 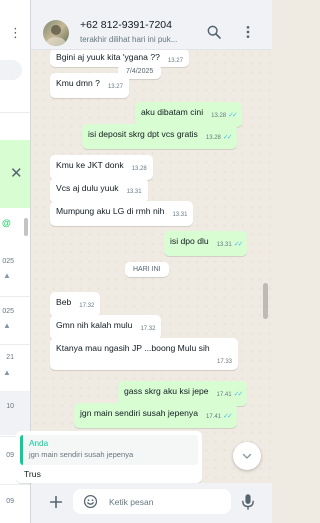 What do you see at coordinates (133, 348) in the screenshot?
I see `message-text: Ktanya mau ngasih JP ...boong Mulu sih` at bounding box center [133, 348].